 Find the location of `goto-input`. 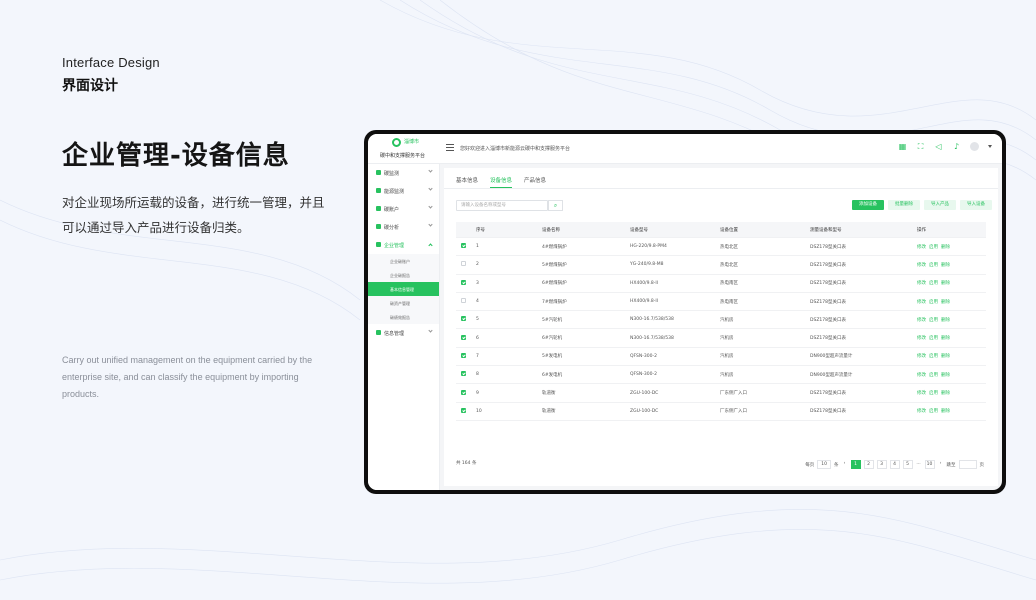

goto-input is located at coordinates (967, 464).